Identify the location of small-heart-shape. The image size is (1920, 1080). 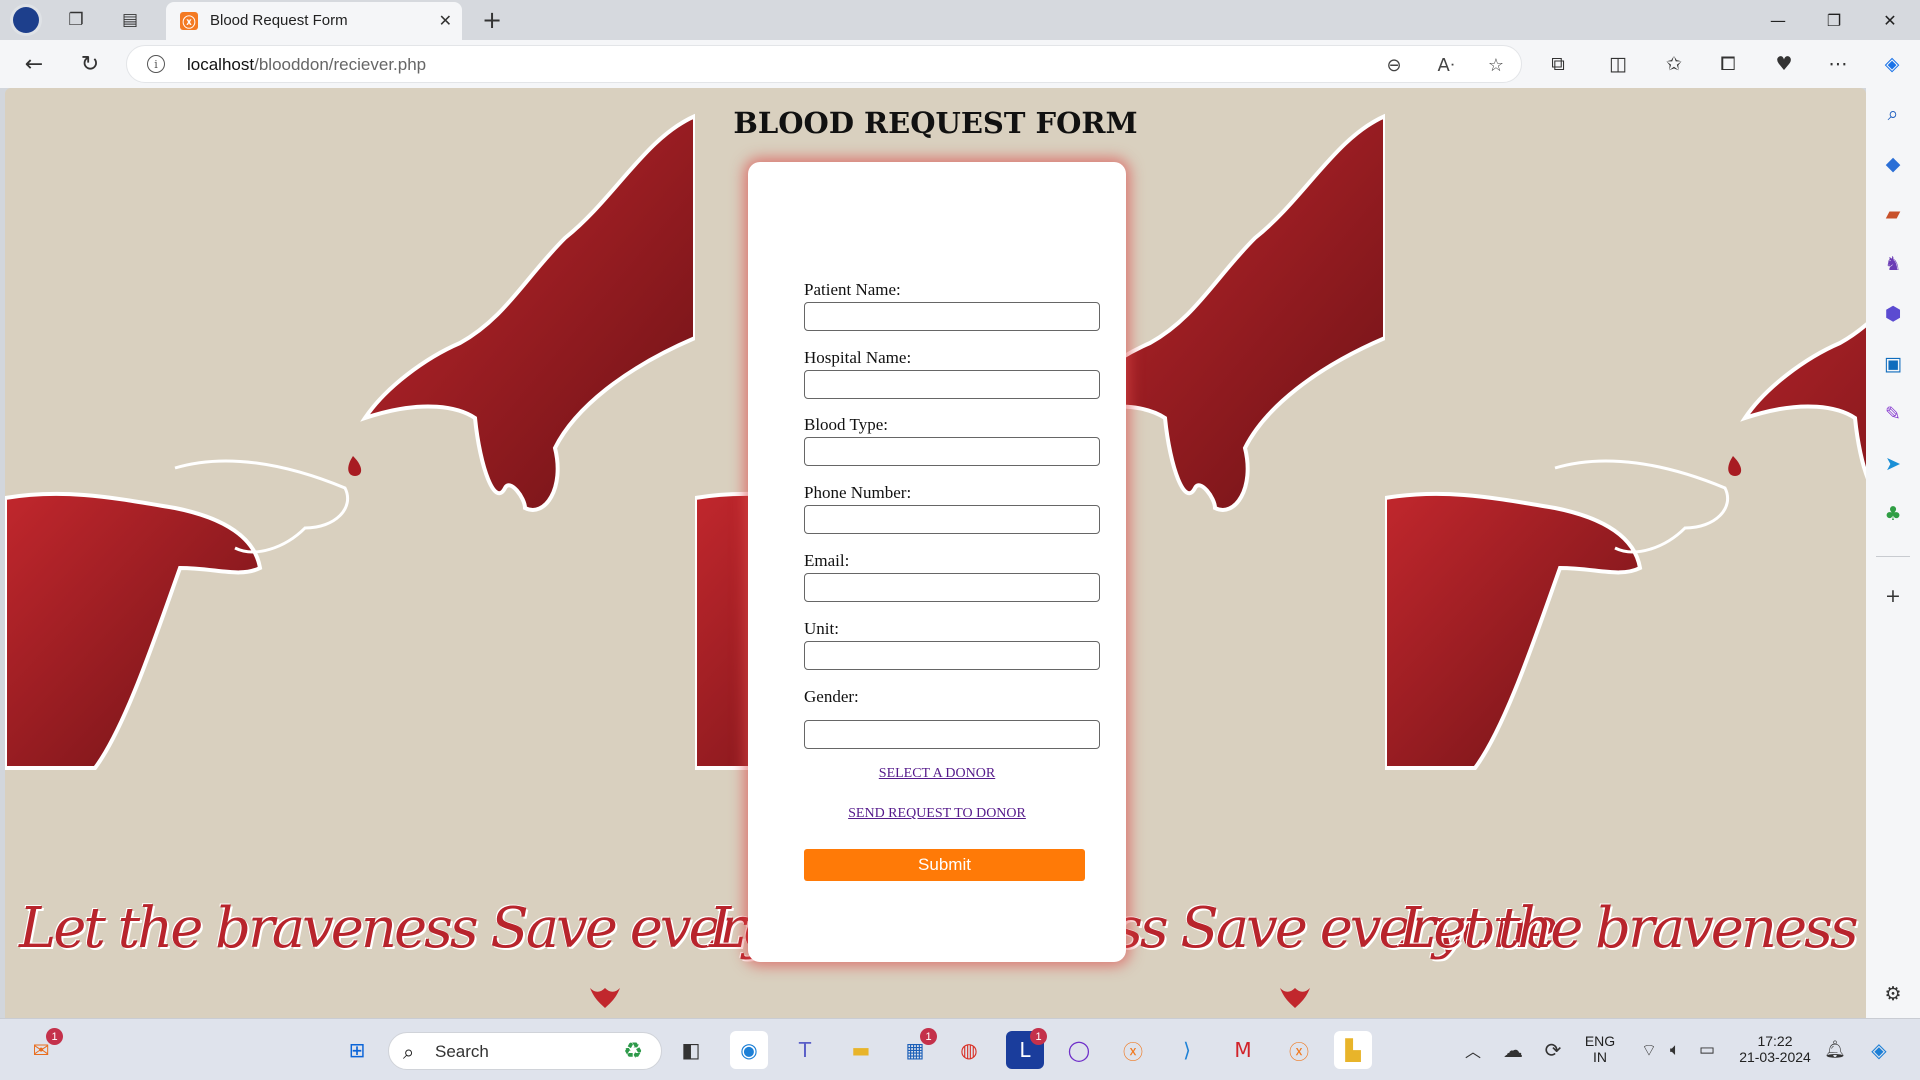
(1295, 998).